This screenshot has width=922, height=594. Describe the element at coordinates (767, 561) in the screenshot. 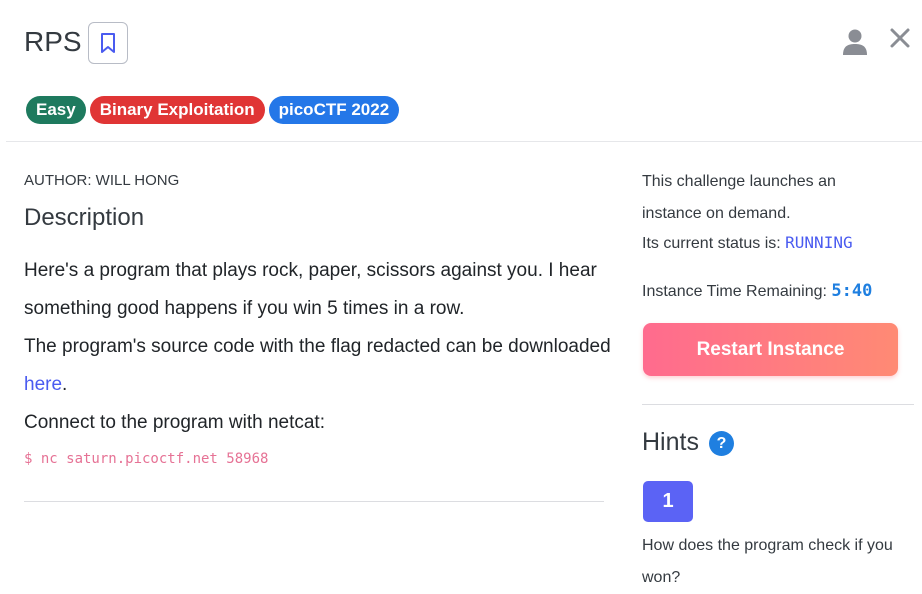

I see `hint-text: How does the program check if you won?` at that location.